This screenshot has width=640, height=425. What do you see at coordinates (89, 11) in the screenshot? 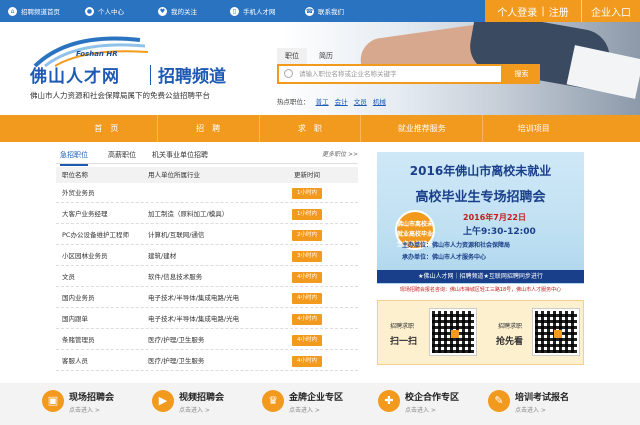
I see `user-icon: ●` at bounding box center [89, 11].